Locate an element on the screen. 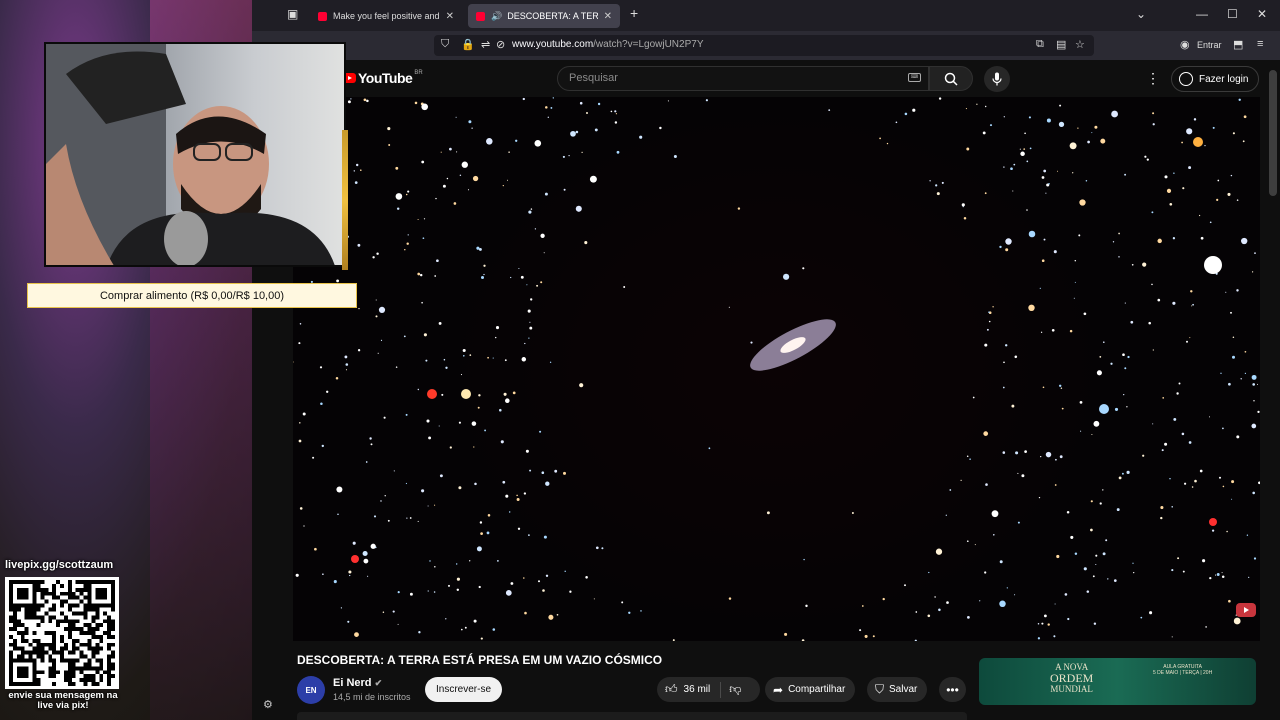 Image resolution: width=1280 pixels, height=720 pixels. new-tab-button: + is located at coordinates (634, 13).